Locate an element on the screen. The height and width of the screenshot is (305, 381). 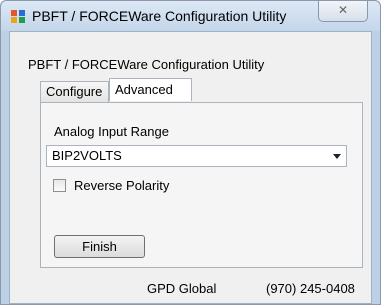
tab-configure: Configure is located at coordinates (74, 91).